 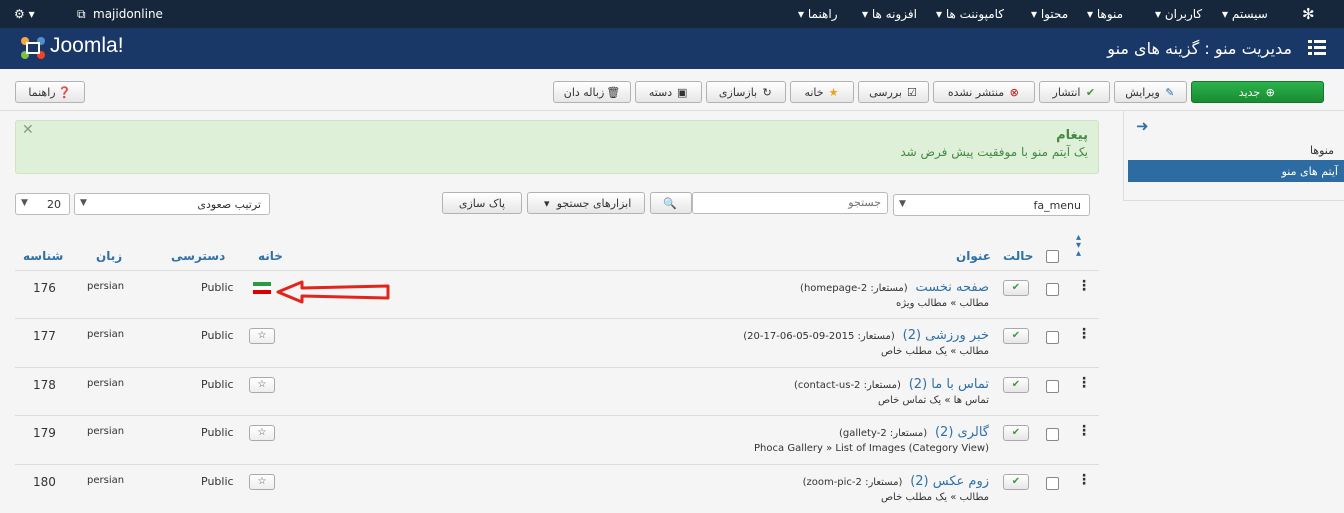 I want to click on row-alias: (مستعار: zoom-pic-2), so click(x=852, y=482).